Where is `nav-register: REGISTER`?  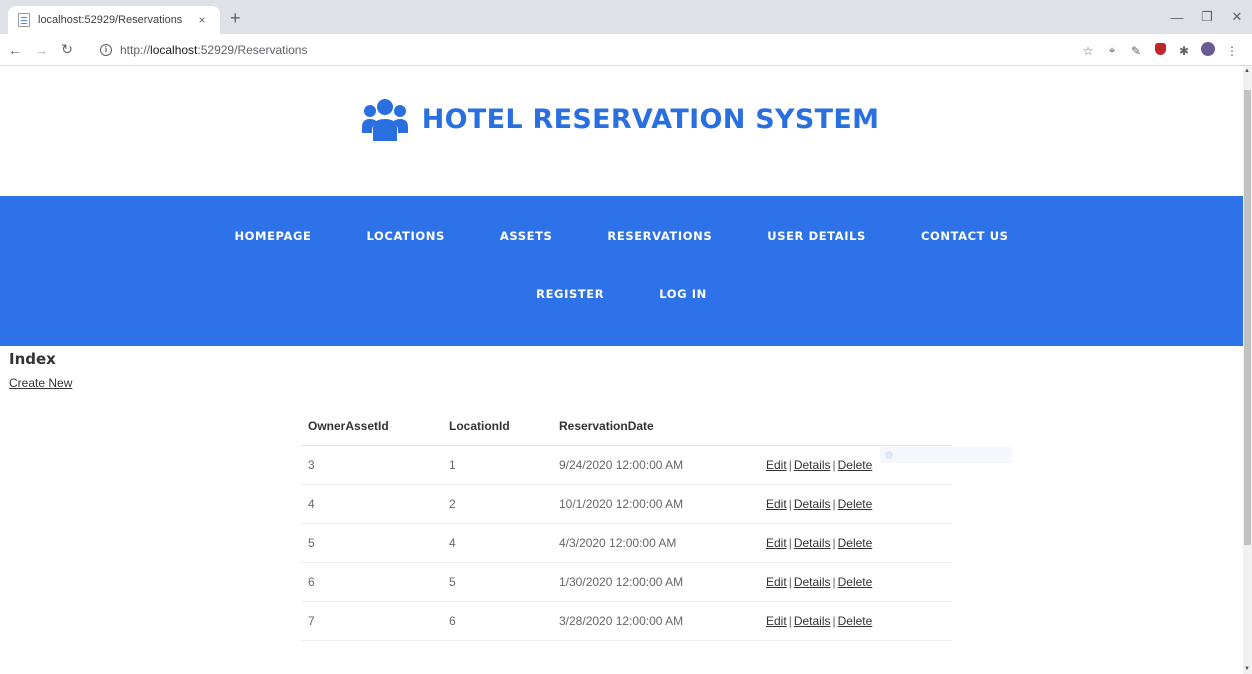 nav-register: REGISTER is located at coordinates (570, 294).